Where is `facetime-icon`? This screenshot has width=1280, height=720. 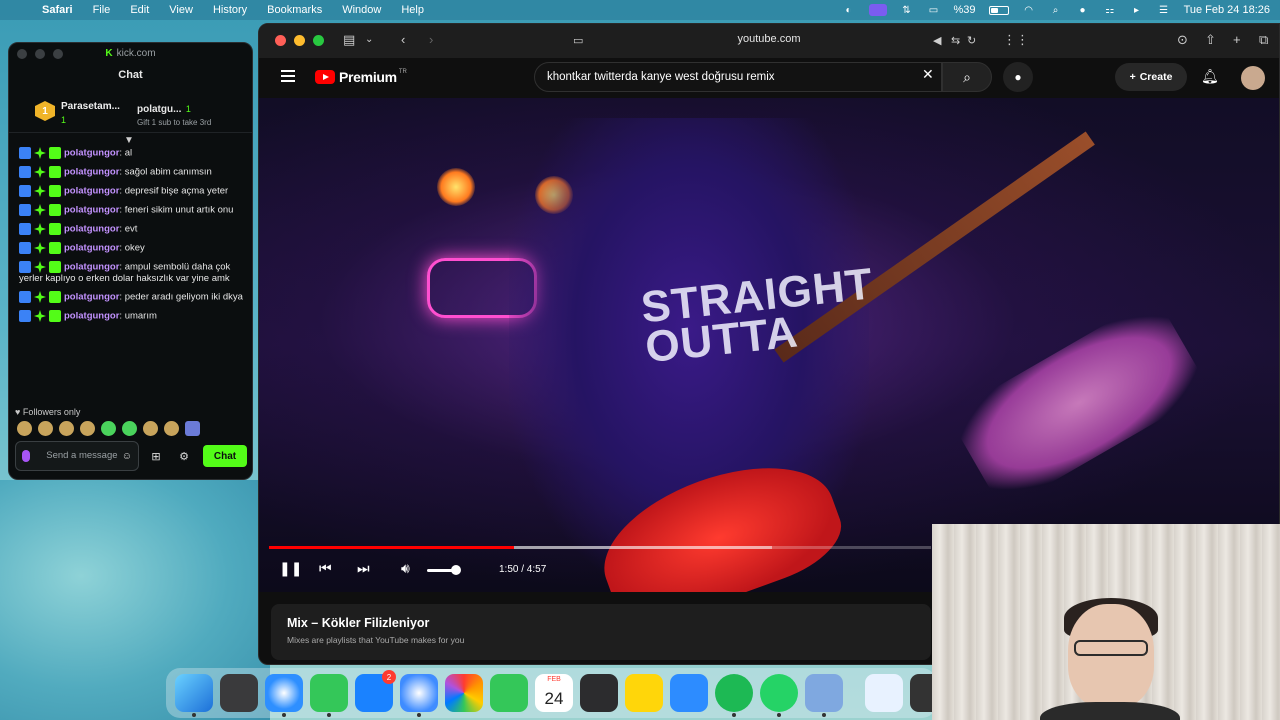 facetime-icon is located at coordinates (509, 693).